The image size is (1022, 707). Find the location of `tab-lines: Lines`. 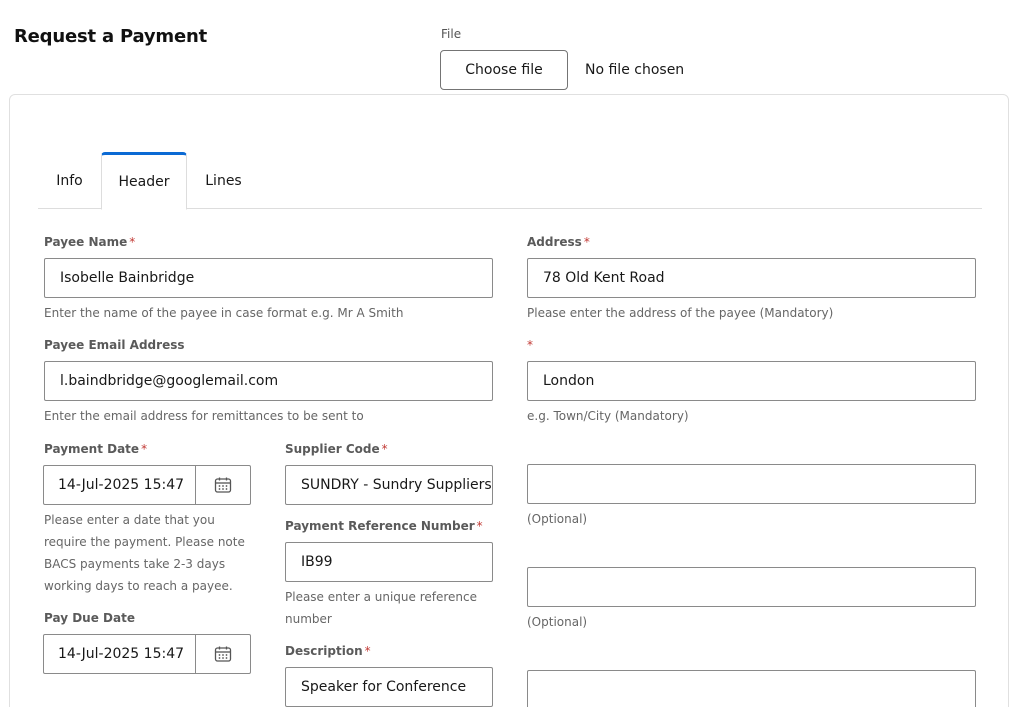

tab-lines: Lines is located at coordinates (223, 180).